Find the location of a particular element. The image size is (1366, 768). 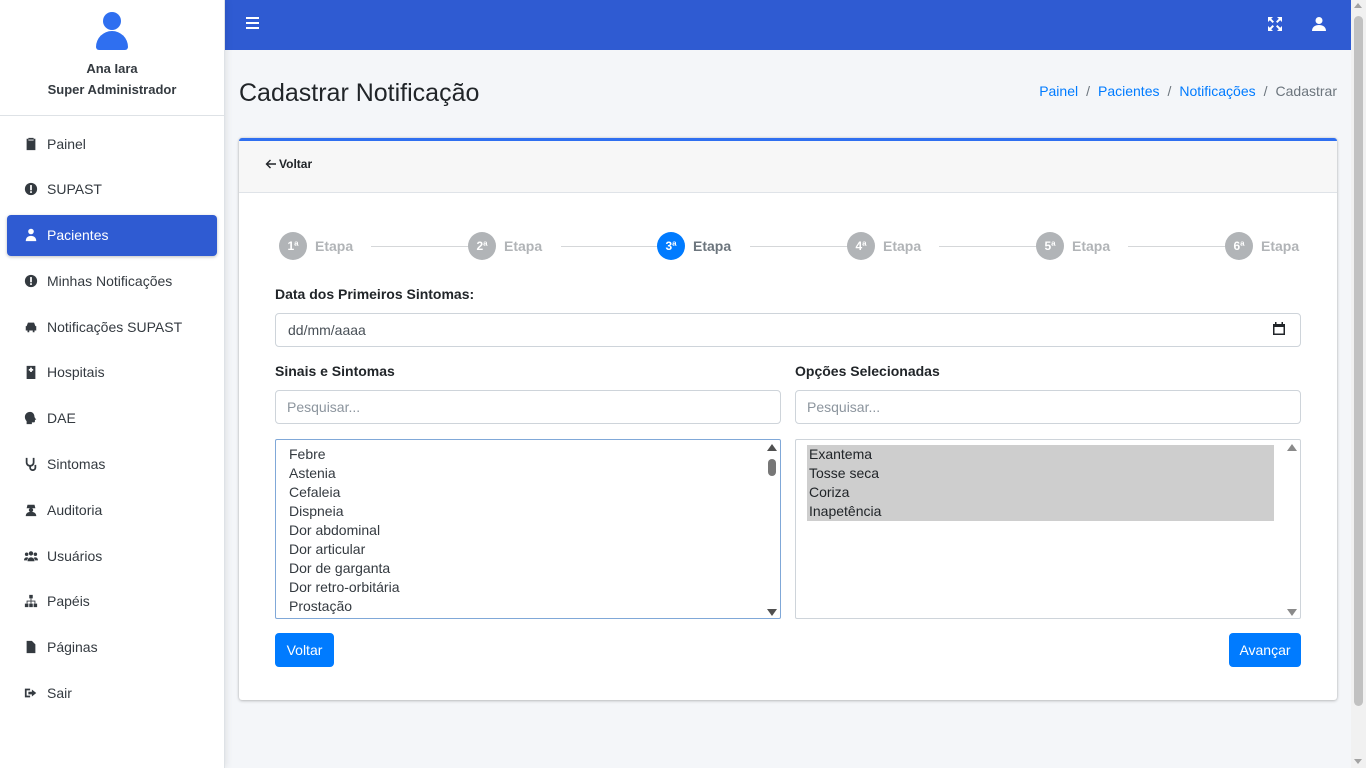

sidebar-item-hospitais: Hospitais is located at coordinates (112, 372).